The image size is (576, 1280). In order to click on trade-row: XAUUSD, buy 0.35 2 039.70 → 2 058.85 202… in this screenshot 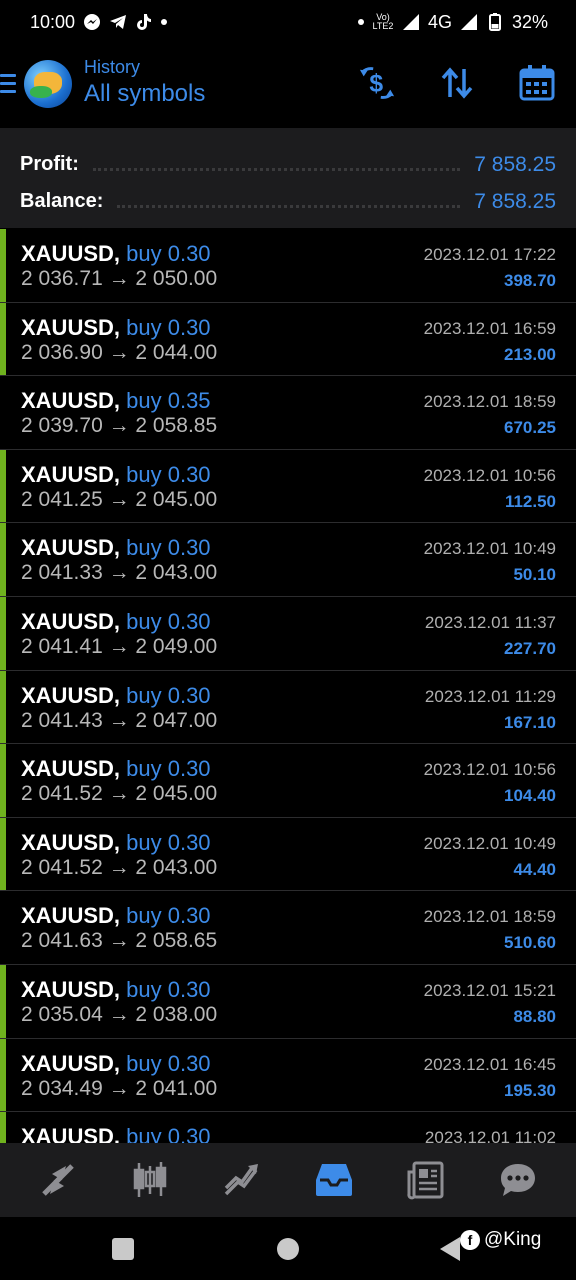, I will do `click(288, 413)`.